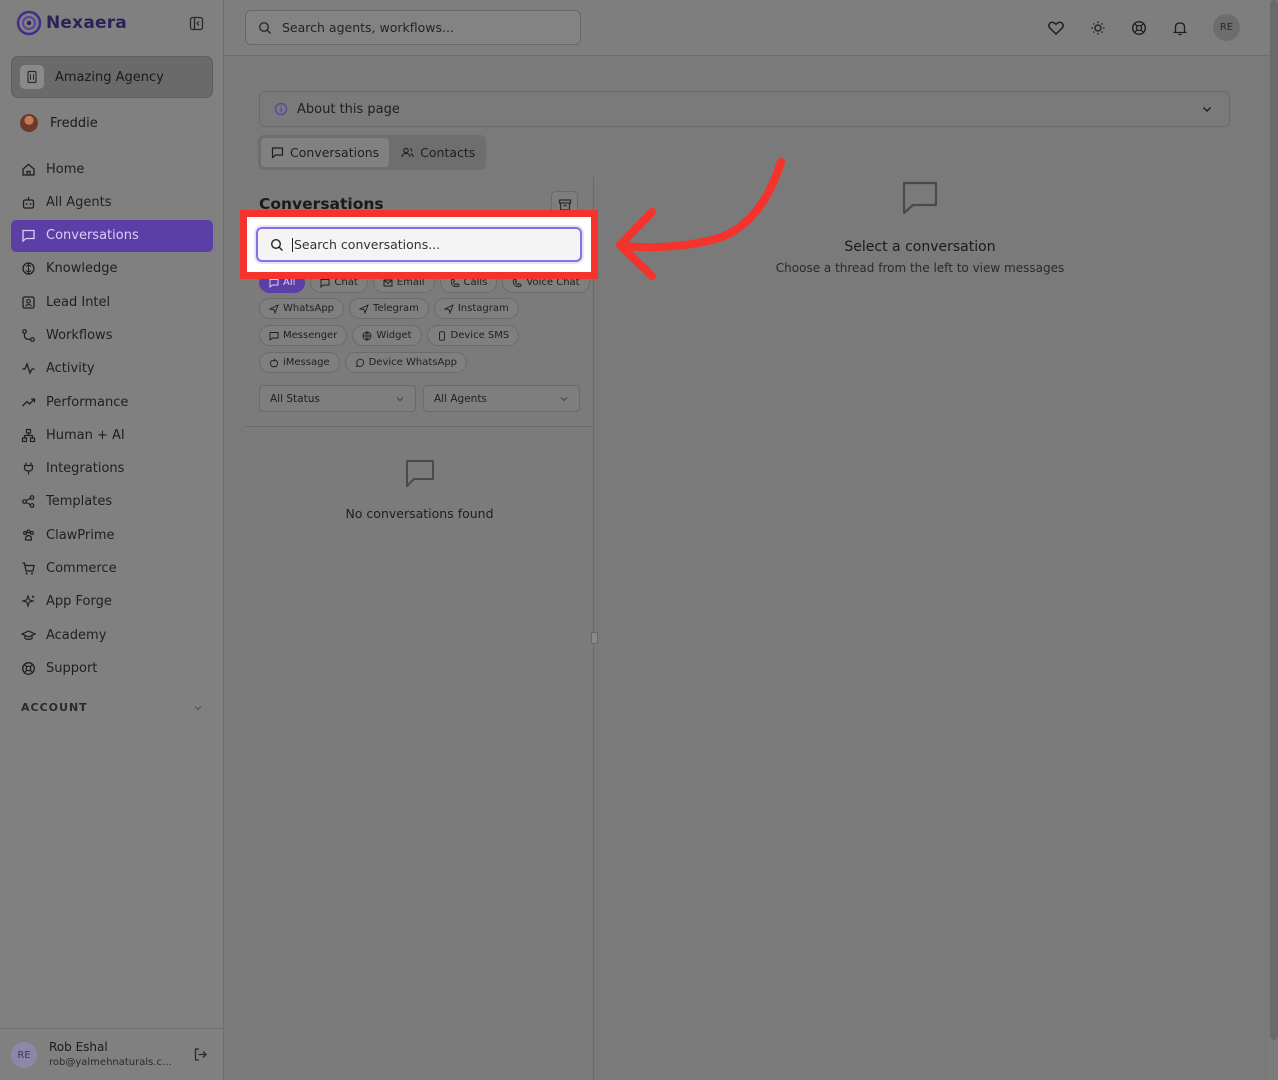 The height and width of the screenshot is (1080, 1278). What do you see at coordinates (112, 535) in the screenshot?
I see `sidebar-item-clawprime: ClawPrime` at bounding box center [112, 535].